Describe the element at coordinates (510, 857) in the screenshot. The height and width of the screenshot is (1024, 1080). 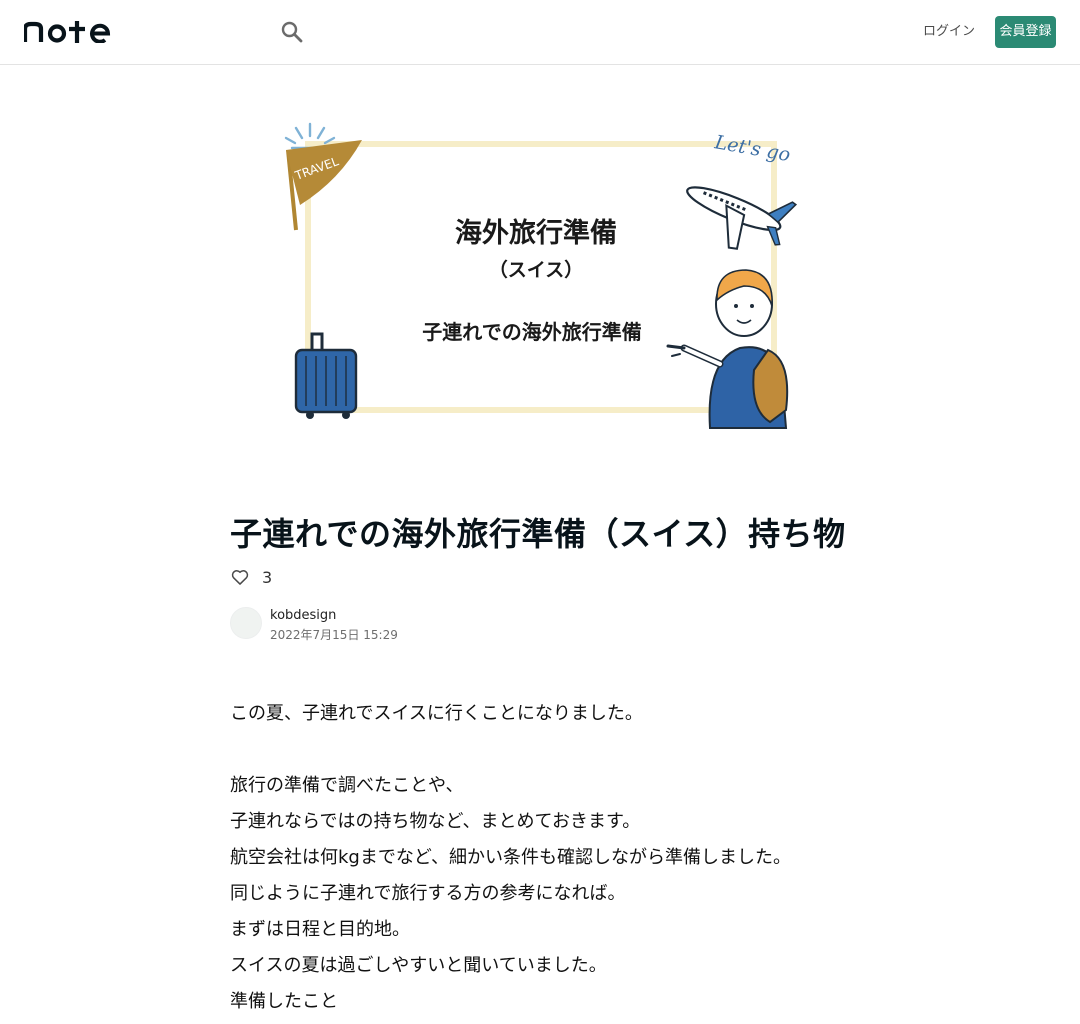
I see `body-paragraph: 航空会社は何kgまでなど、細かい条件も確認しながら準備しました。` at that location.